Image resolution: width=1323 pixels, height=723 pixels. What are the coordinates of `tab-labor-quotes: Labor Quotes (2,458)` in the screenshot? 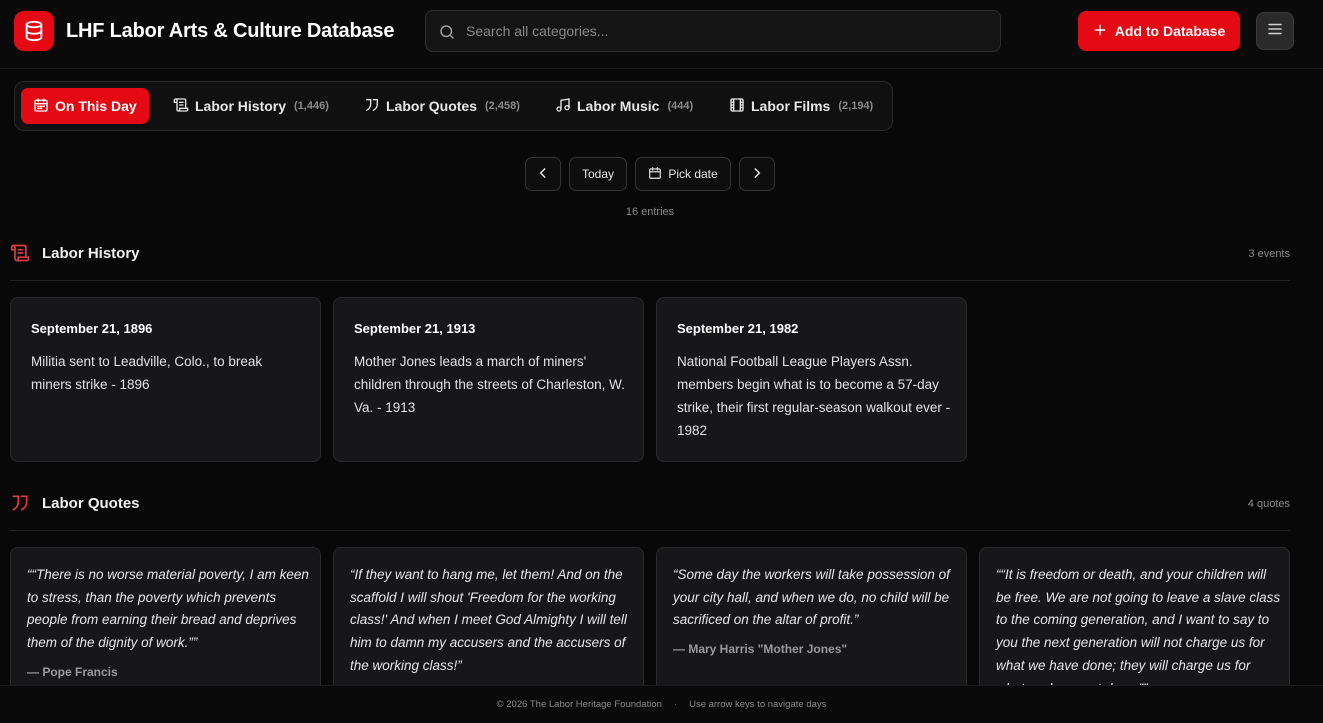 It's located at (442, 106).